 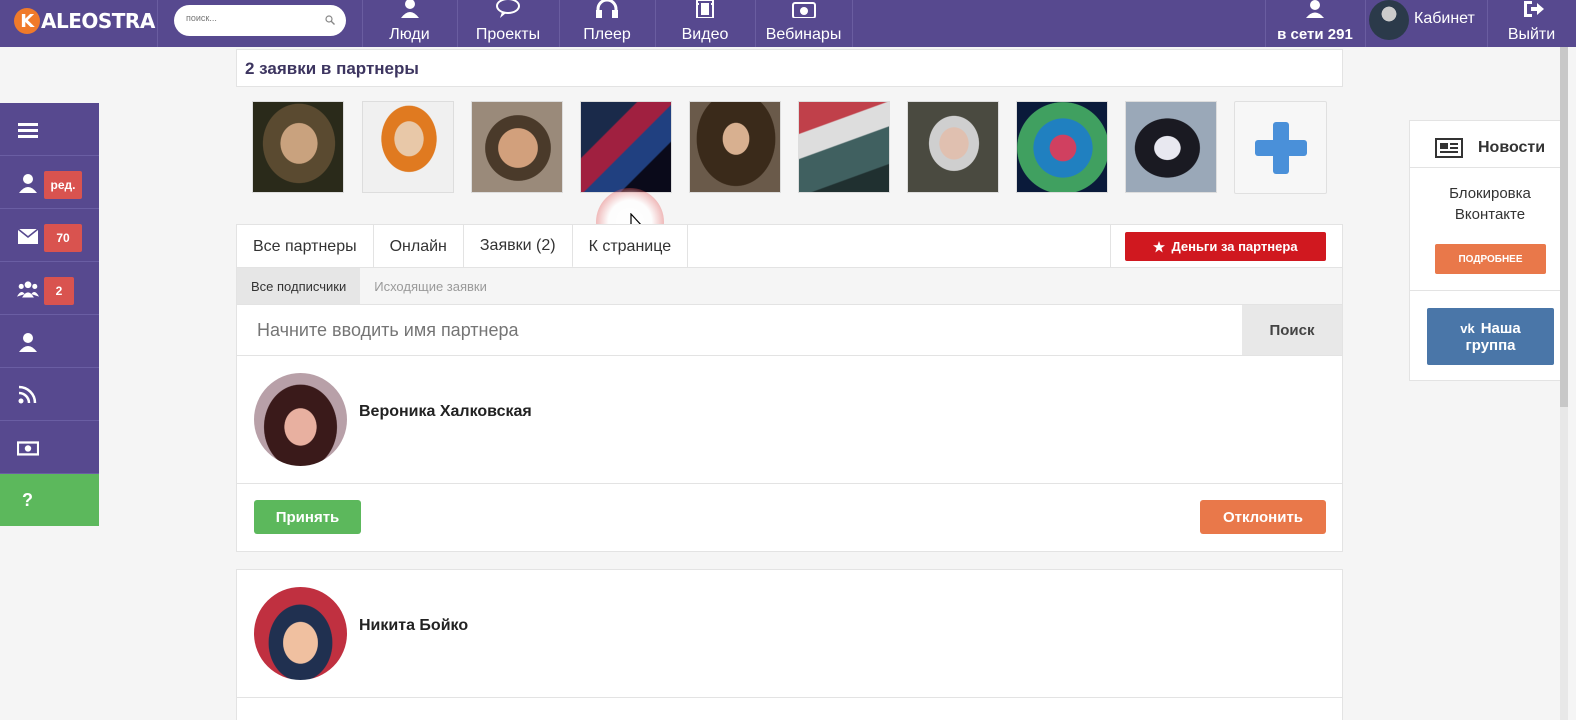 I want to click on logout-label: Выйти, so click(x=1531, y=34).